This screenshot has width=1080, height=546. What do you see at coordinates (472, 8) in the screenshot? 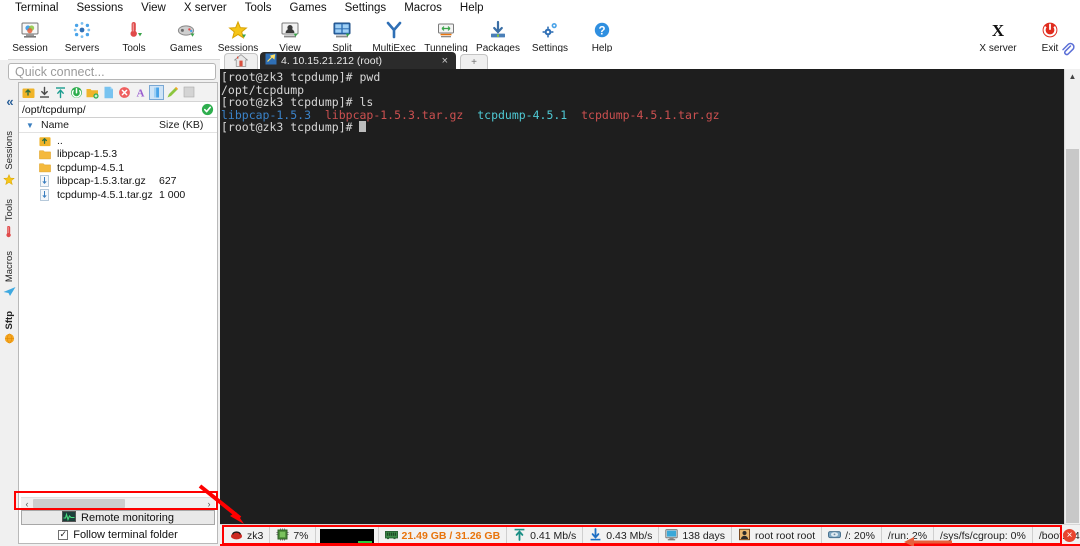
I see `menu-help: Help` at bounding box center [472, 8].